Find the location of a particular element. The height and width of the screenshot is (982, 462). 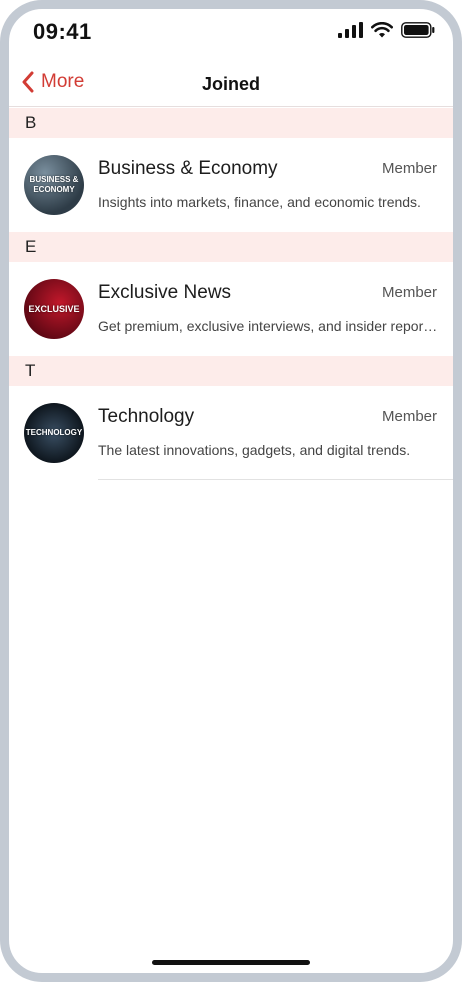

avatar-label: EXCLUSIVE is located at coordinates (54, 309).